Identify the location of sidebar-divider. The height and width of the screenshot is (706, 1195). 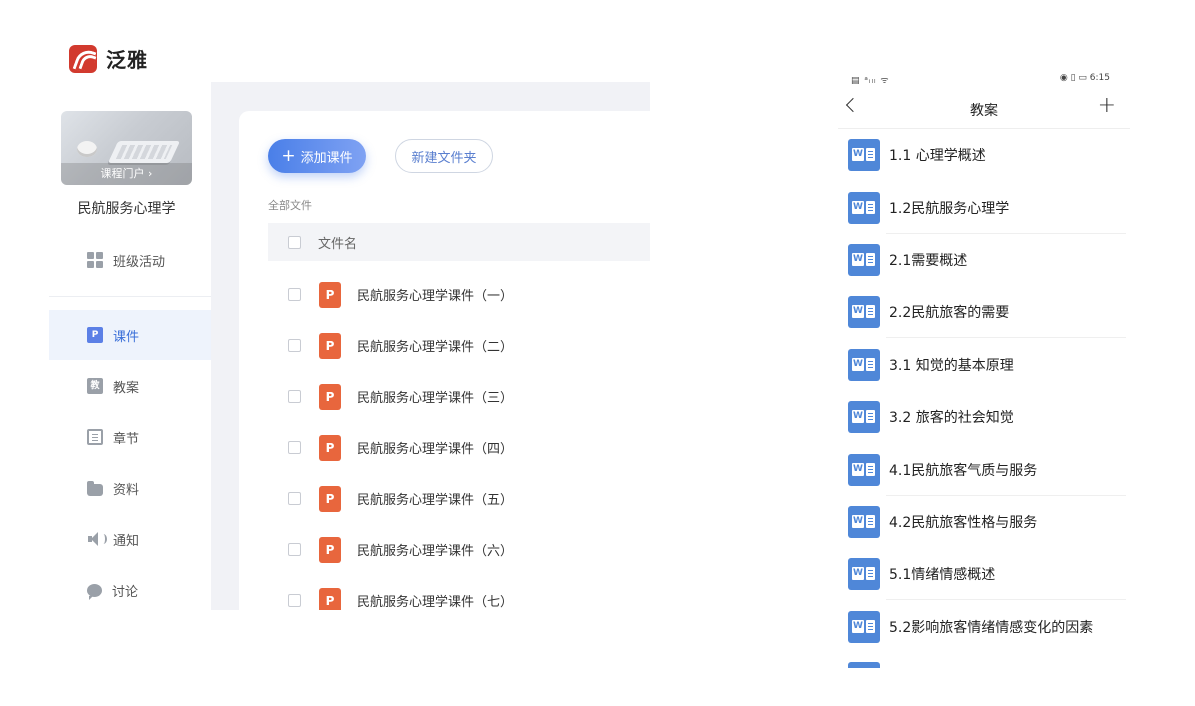
(130, 296).